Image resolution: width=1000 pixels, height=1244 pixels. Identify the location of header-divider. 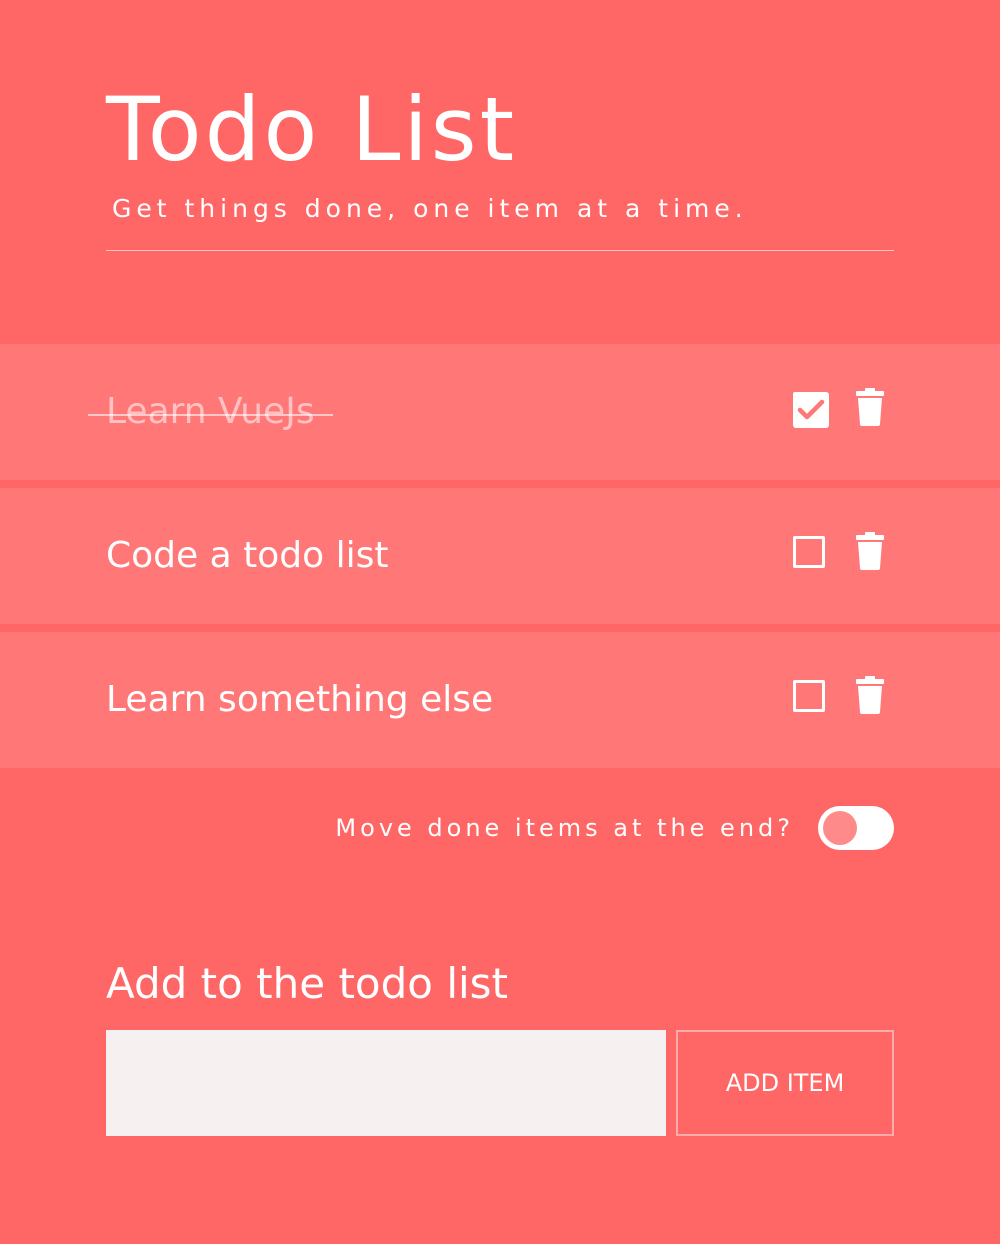
(500, 250).